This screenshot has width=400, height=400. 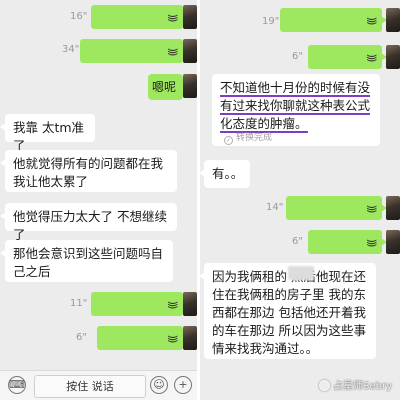 I want to click on voice-duration: 11", so click(x=79, y=303).